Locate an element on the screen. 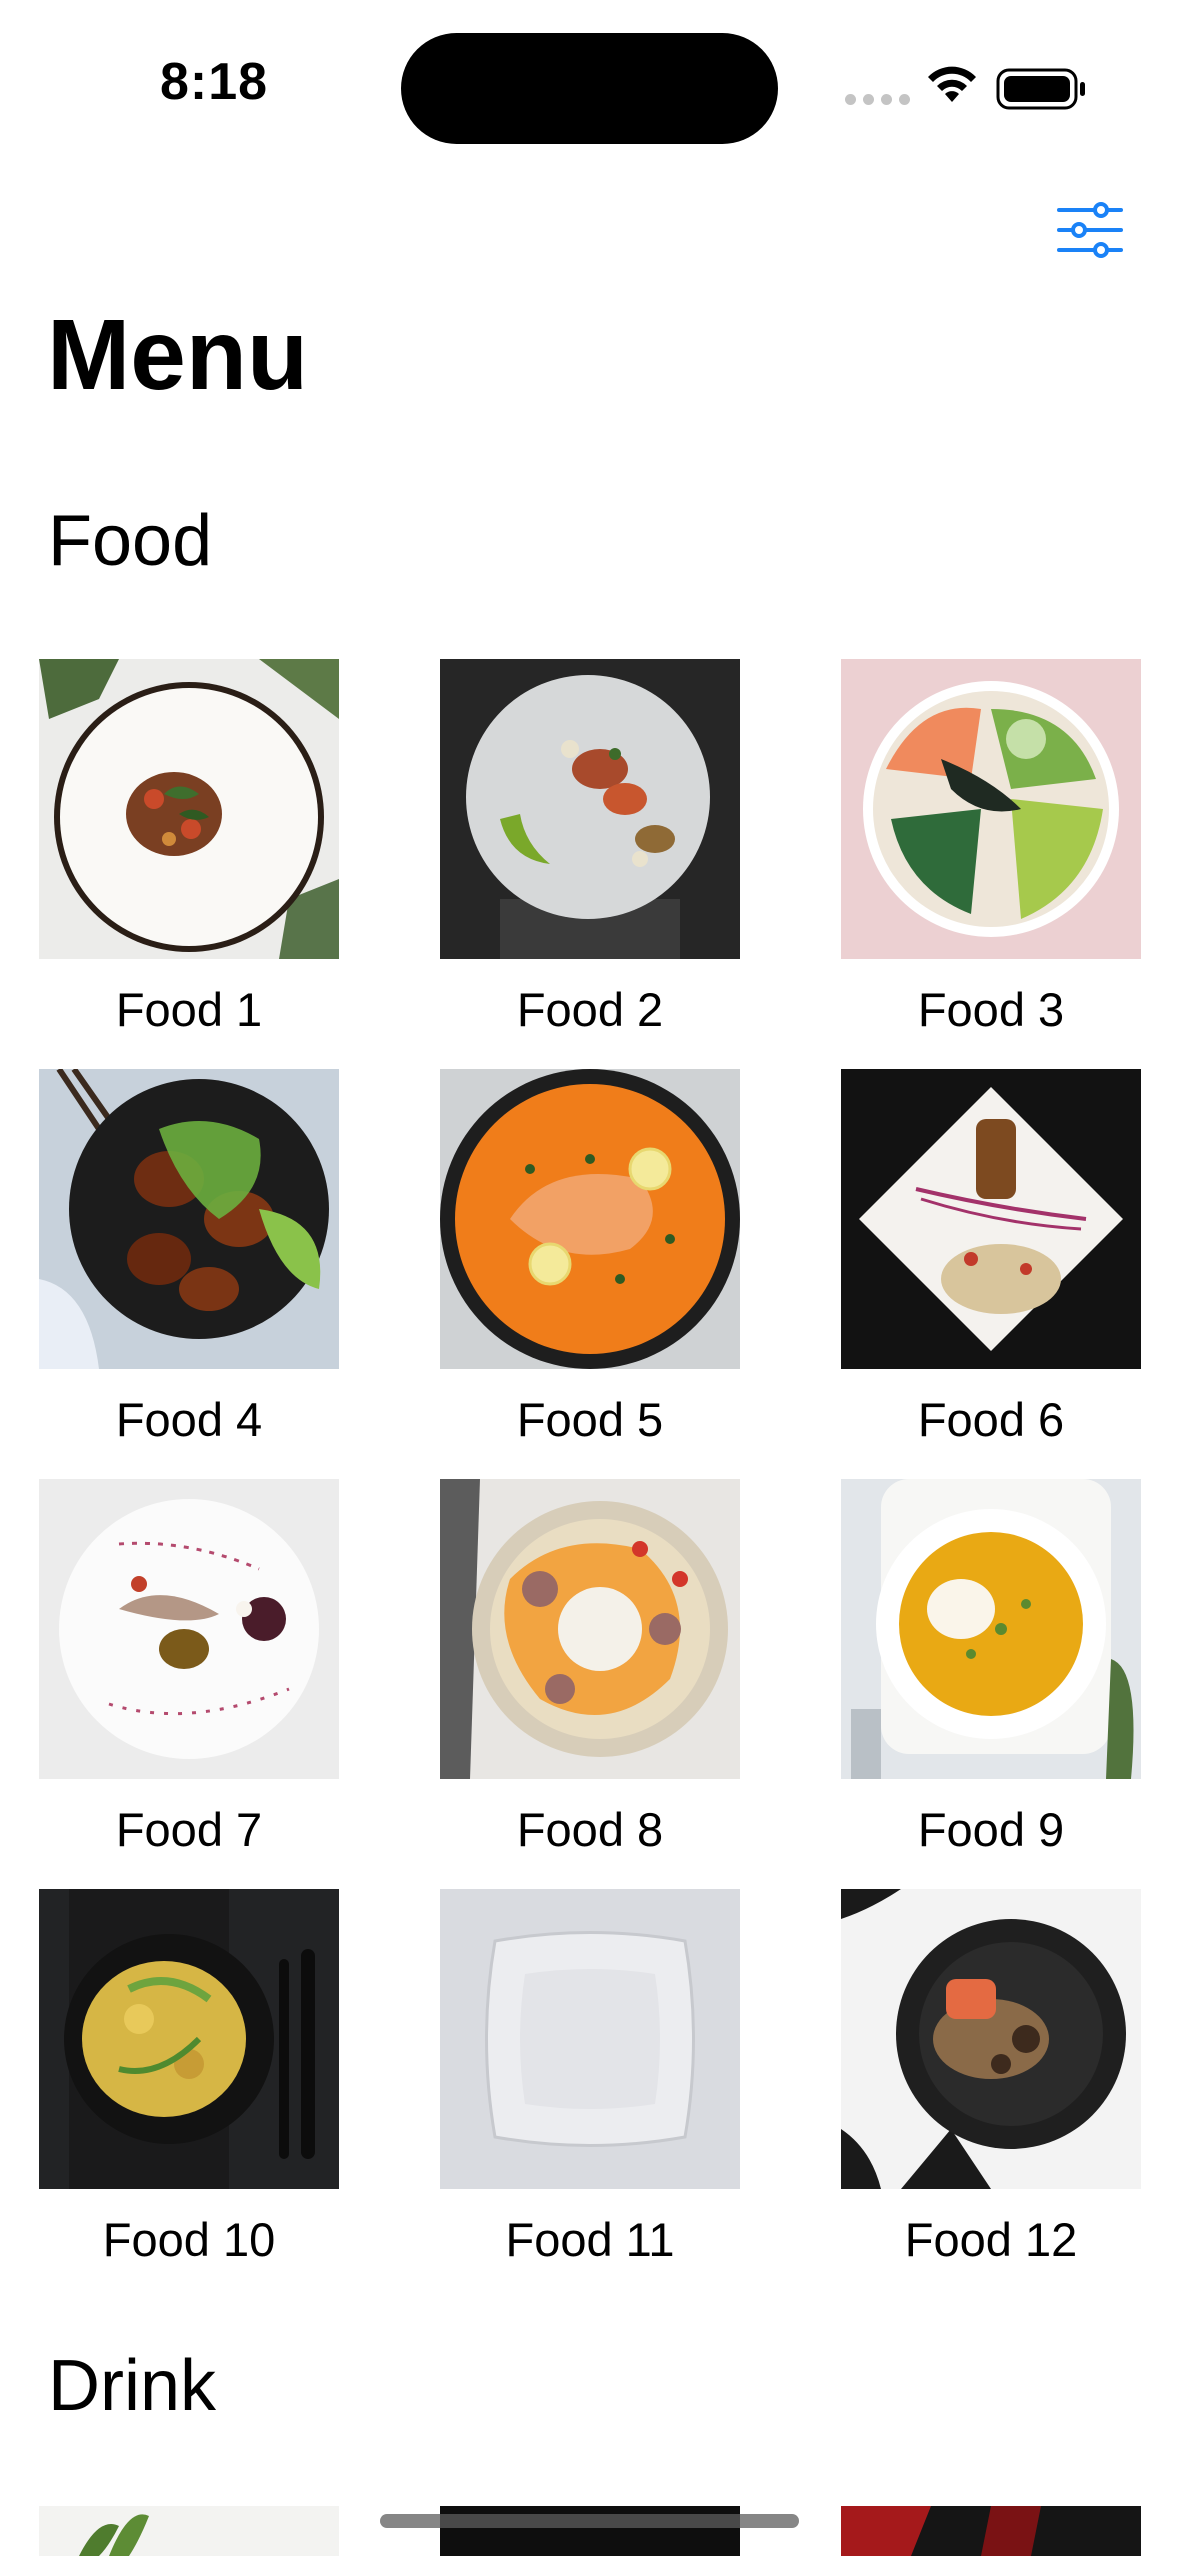 This screenshot has height=2556, width=1179. dynamic-island is located at coordinates (589, 88).